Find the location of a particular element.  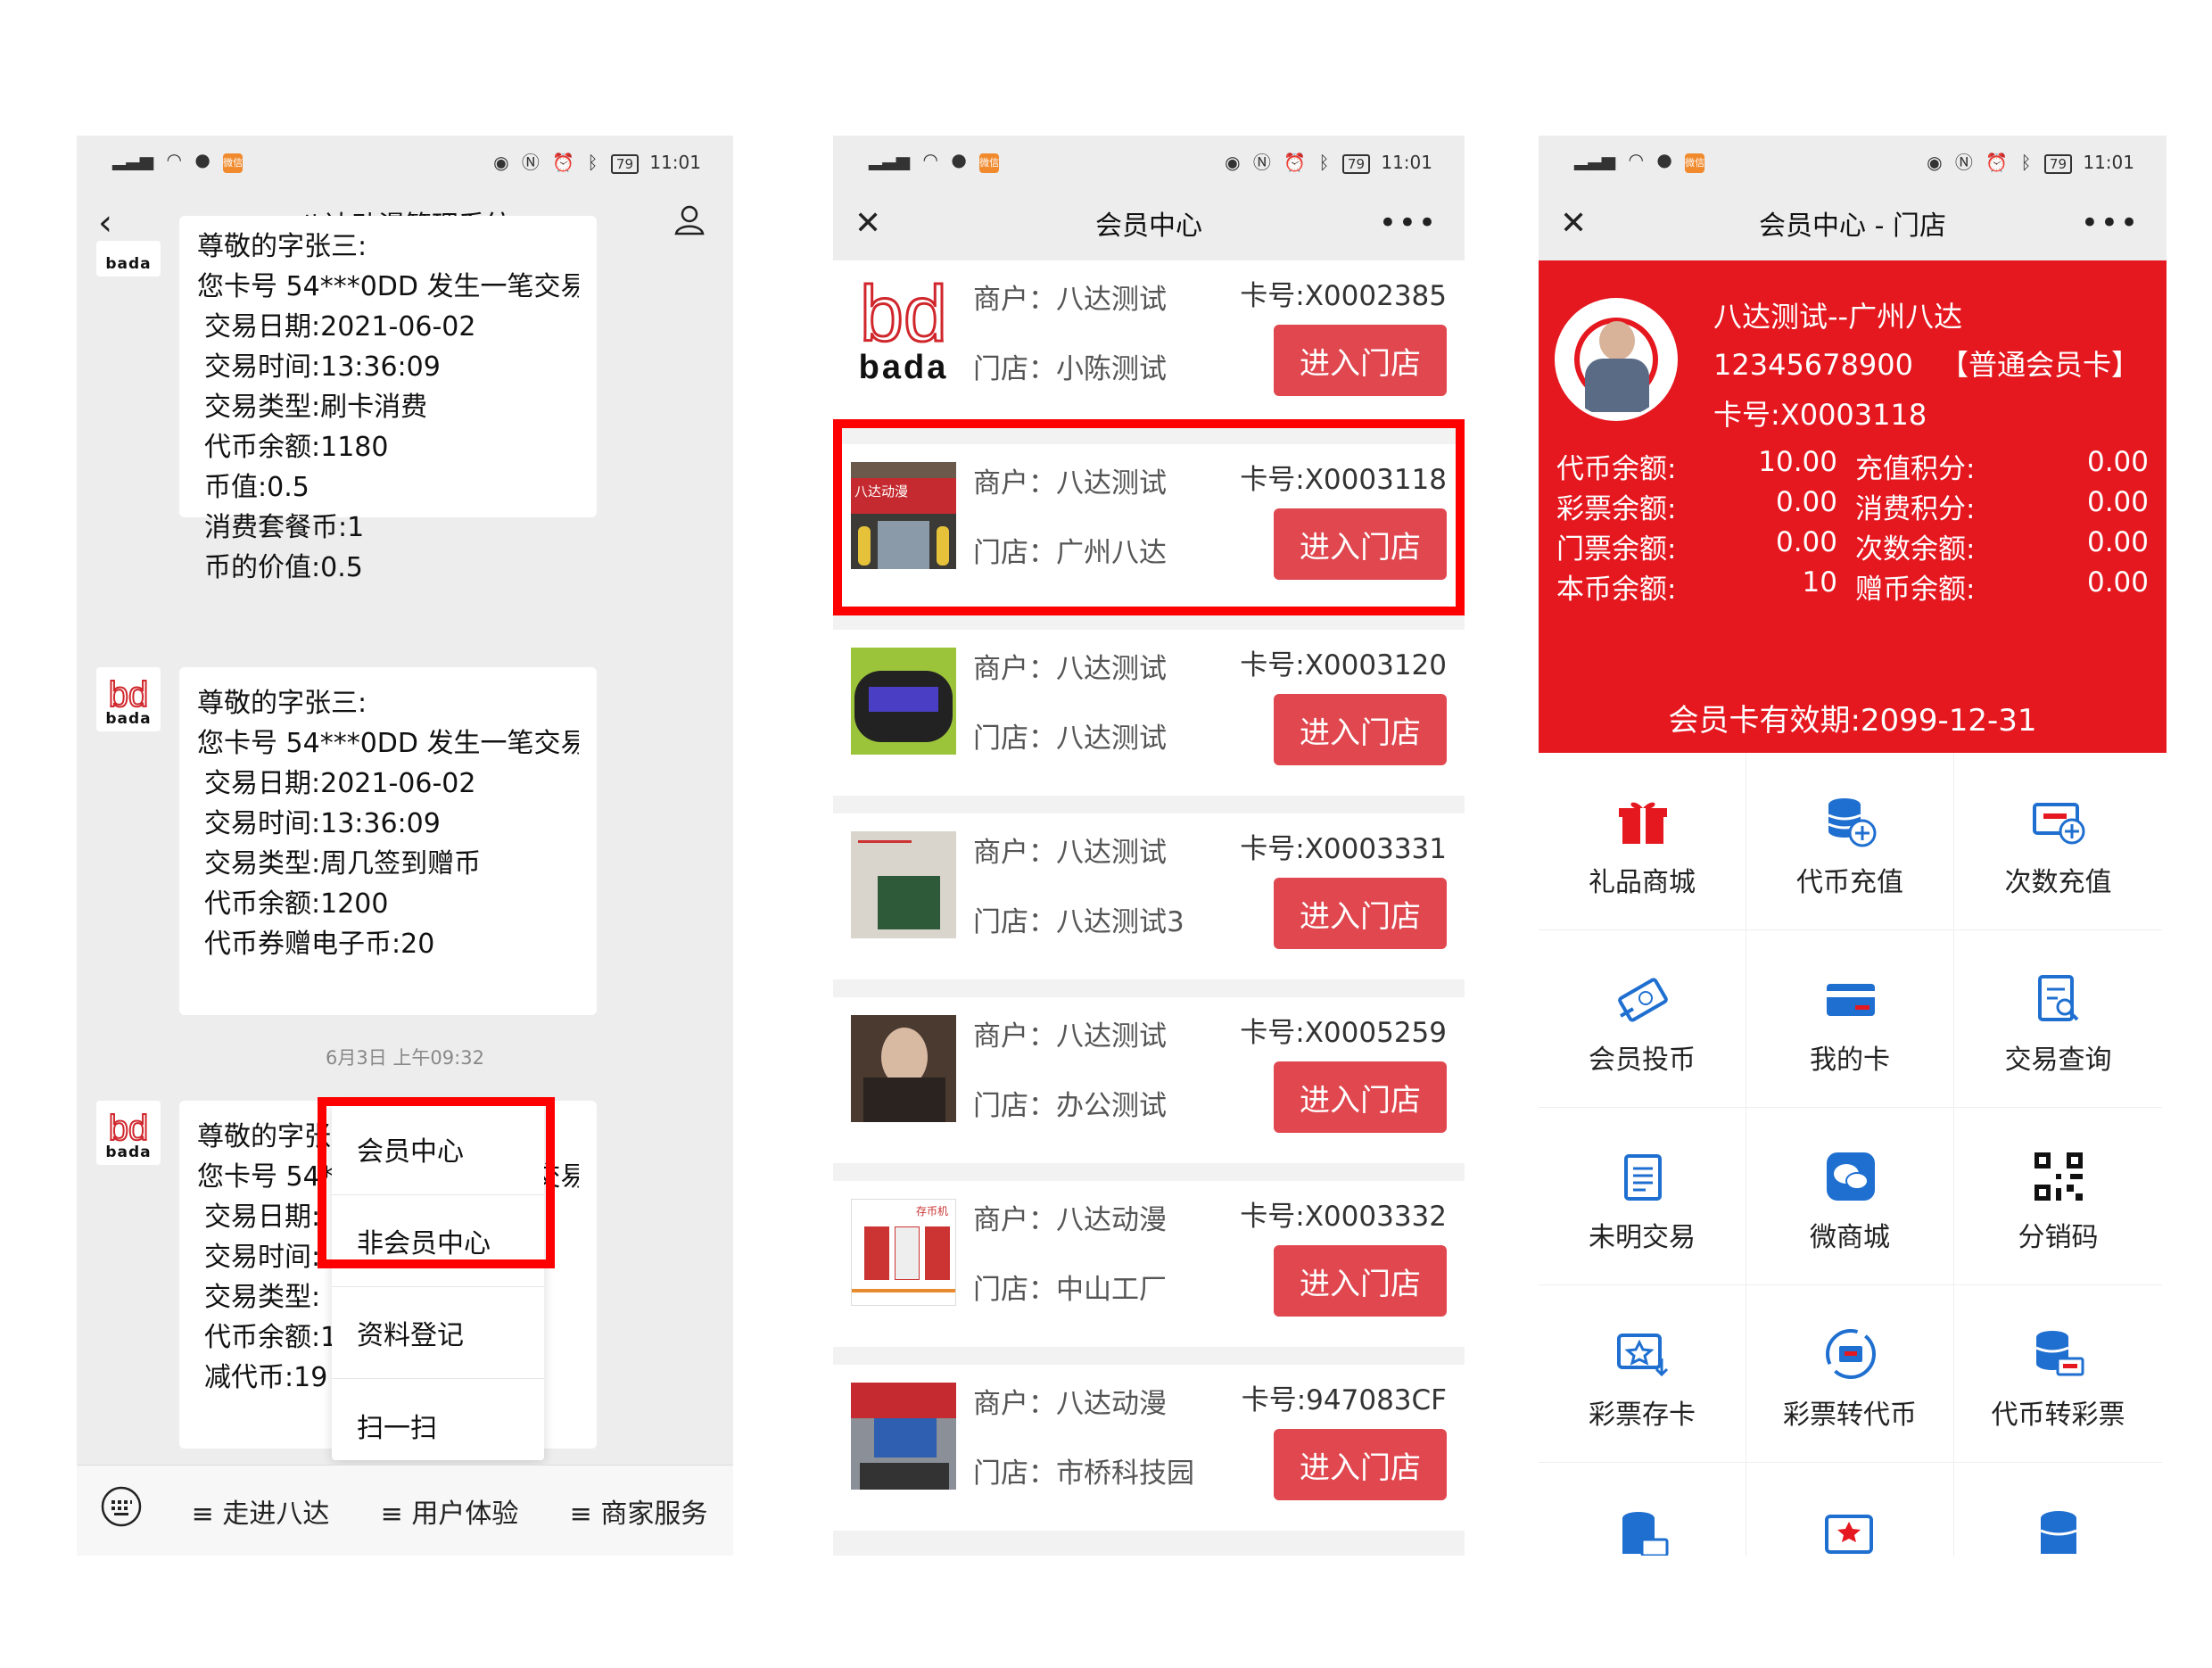

store-name: 门店：八达测试 is located at coordinates (1070, 739).